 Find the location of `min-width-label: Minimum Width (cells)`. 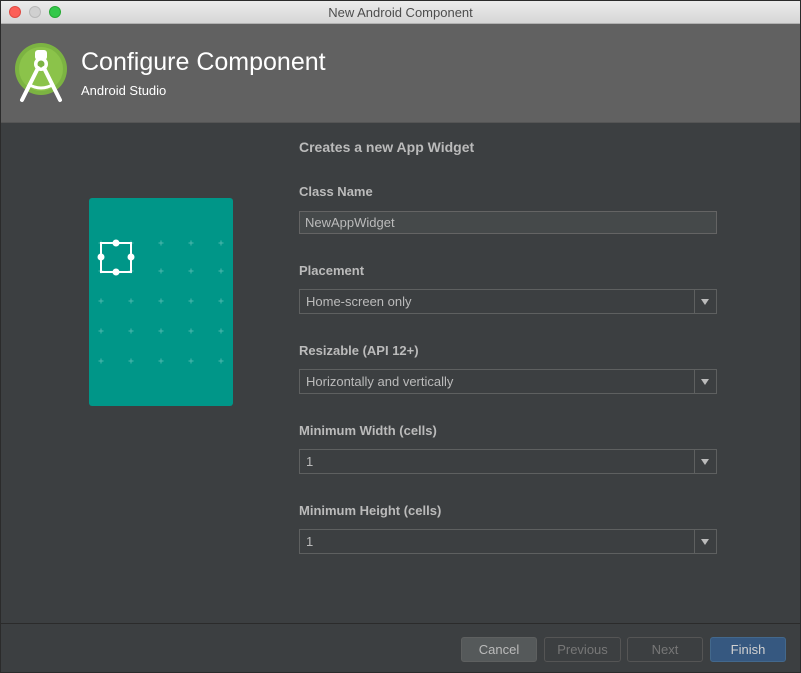

min-width-label: Minimum Width (cells) is located at coordinates (368, 430).